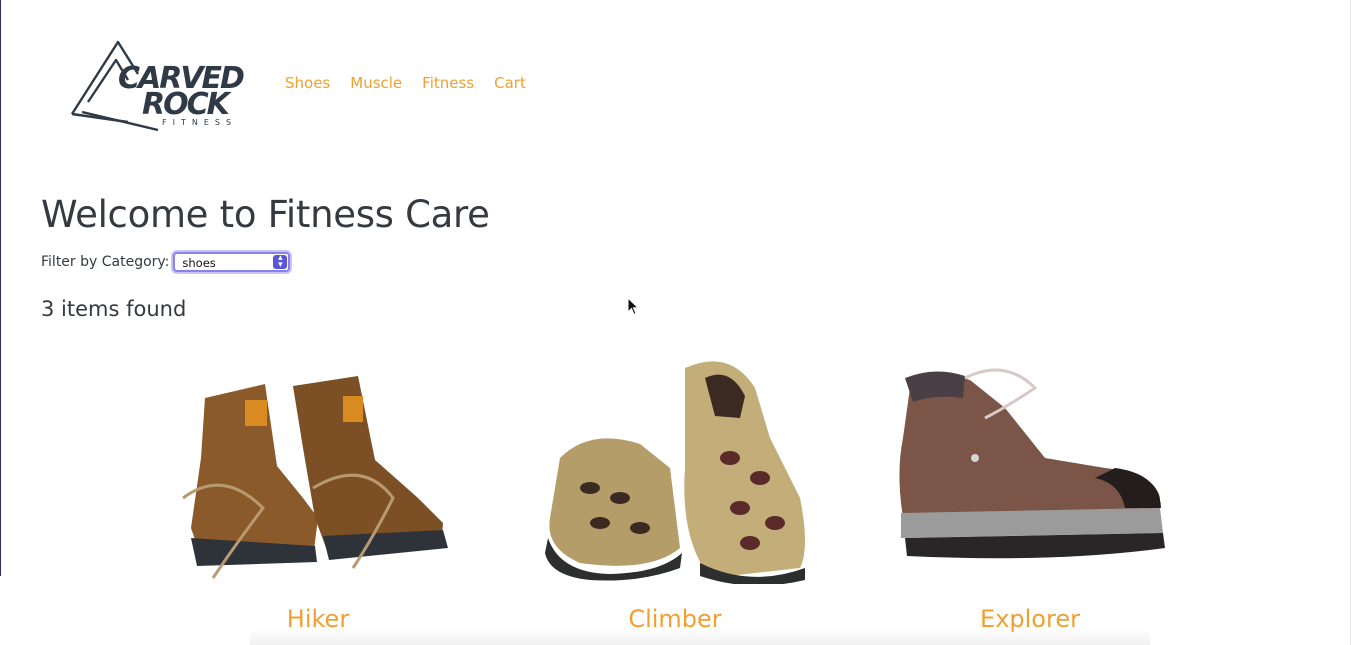  What do you see at coordinates (232, 262) in the screenshot?
I see `category-select: shoes ▴ ▾` at bounding box center [232, 262].